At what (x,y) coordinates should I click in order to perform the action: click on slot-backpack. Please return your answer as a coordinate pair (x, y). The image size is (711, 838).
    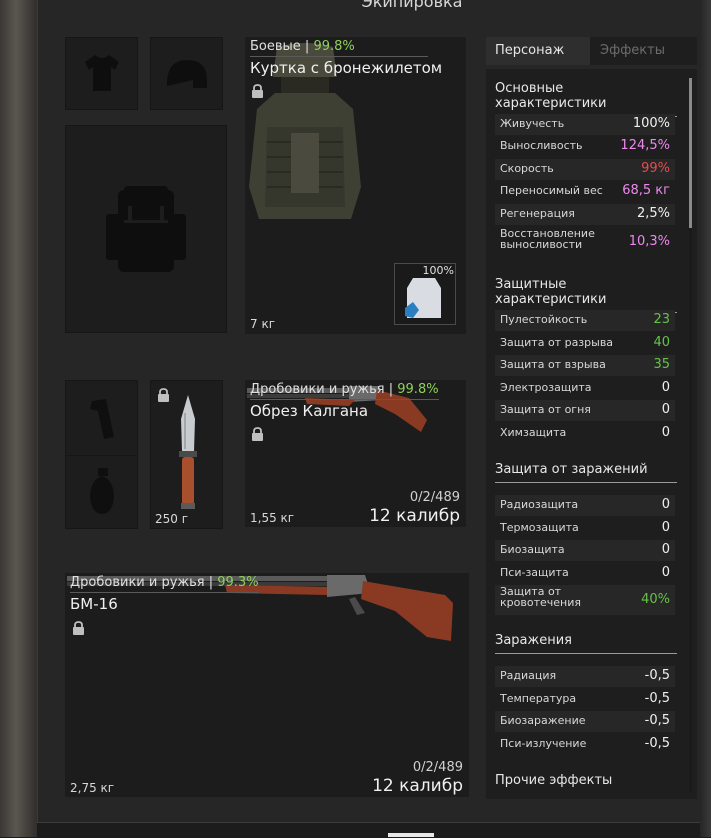
    Looking at the image, I should click on (146, 229).